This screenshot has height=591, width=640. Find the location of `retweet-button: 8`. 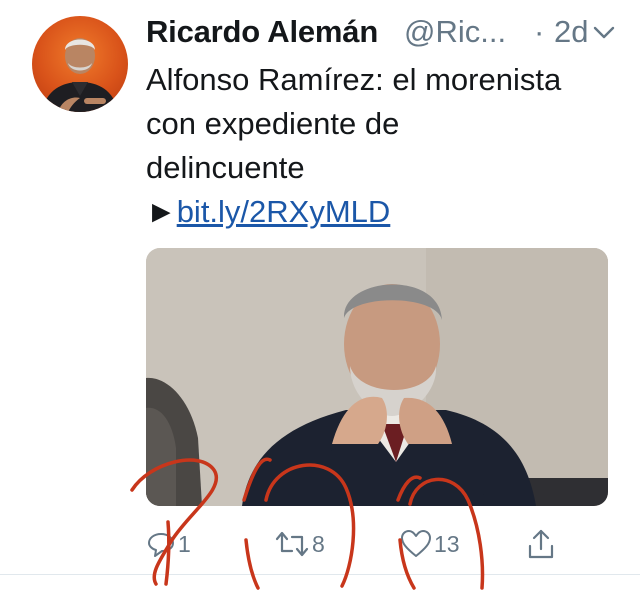

retweet-button: 8 is located at coordinates (299, 544).